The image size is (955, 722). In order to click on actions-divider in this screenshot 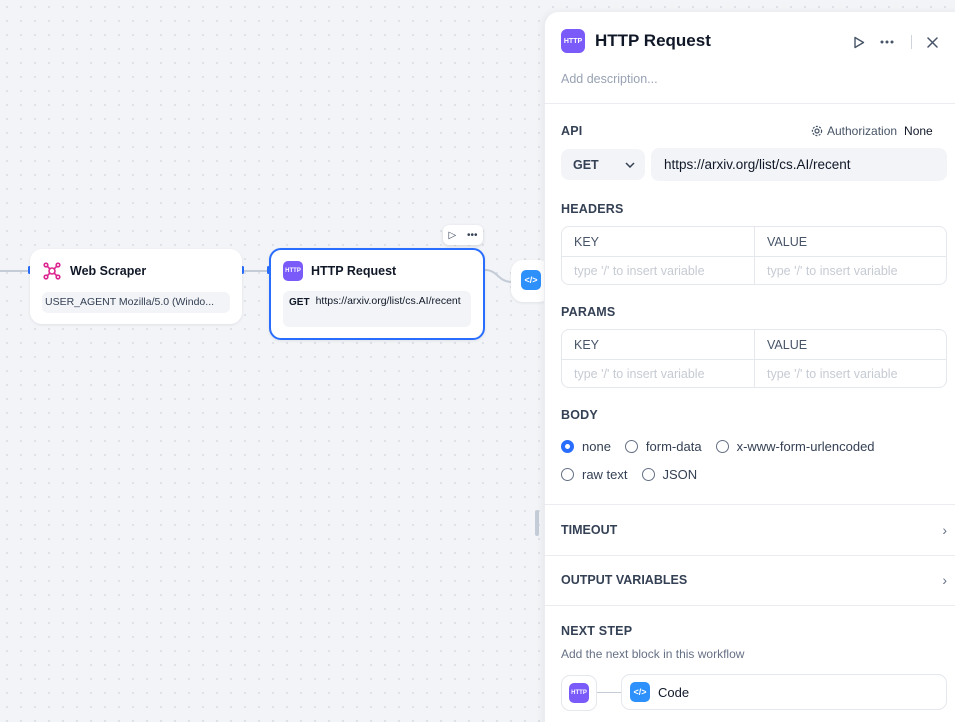, I will do `click(911, 42)`.